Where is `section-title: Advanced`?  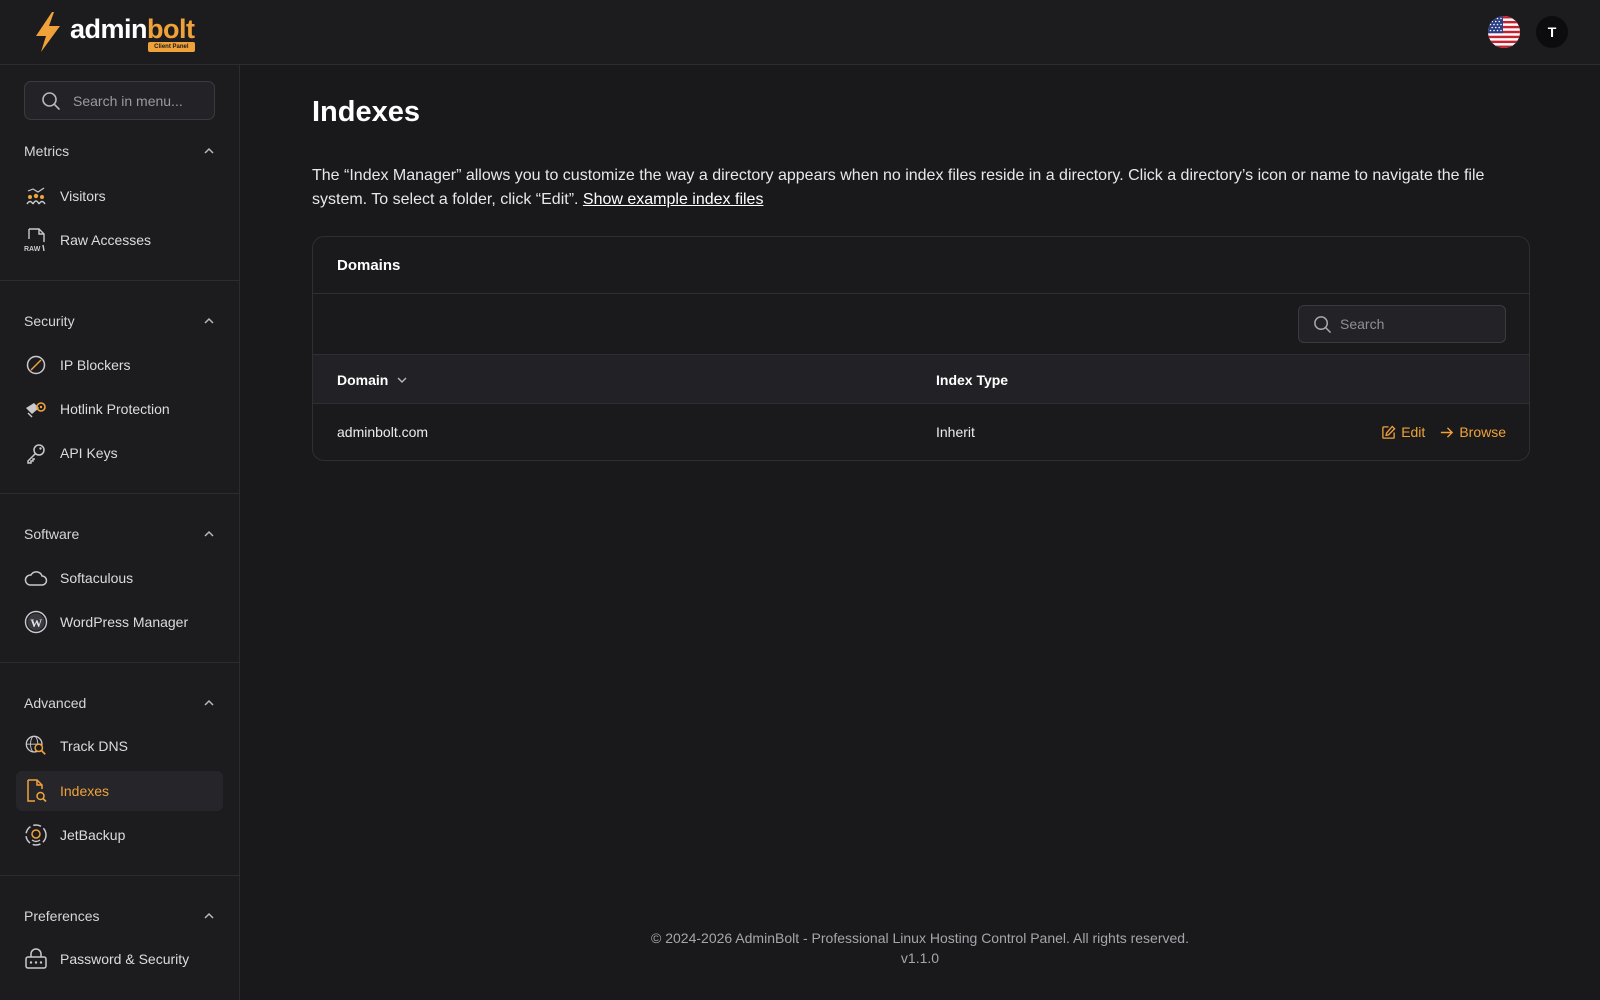
section-title: Advanced is located at coordinates (55, 703).